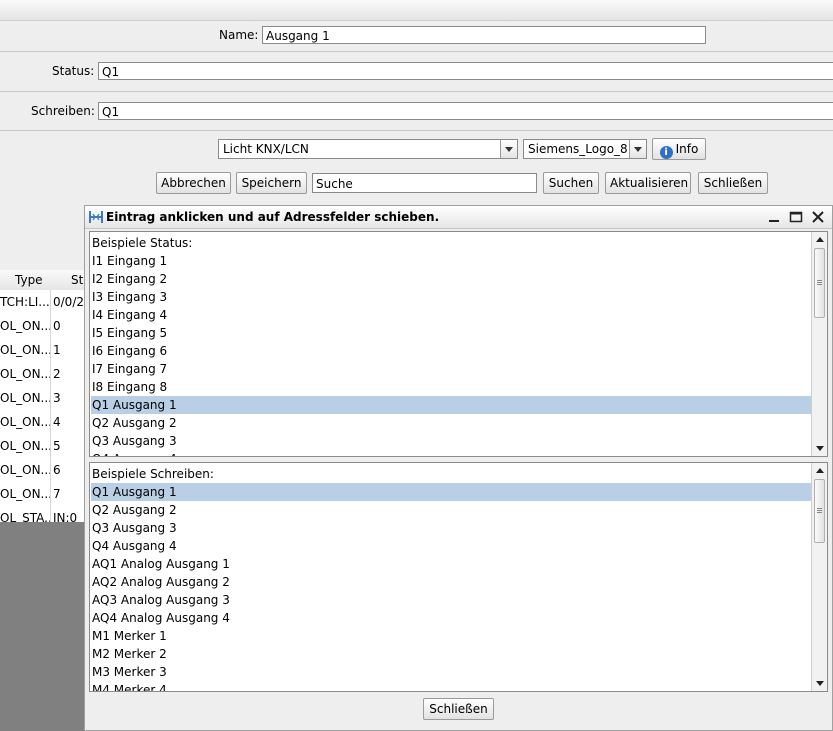  I want to click on name-field: Ausgang 1, so click(484, 35).